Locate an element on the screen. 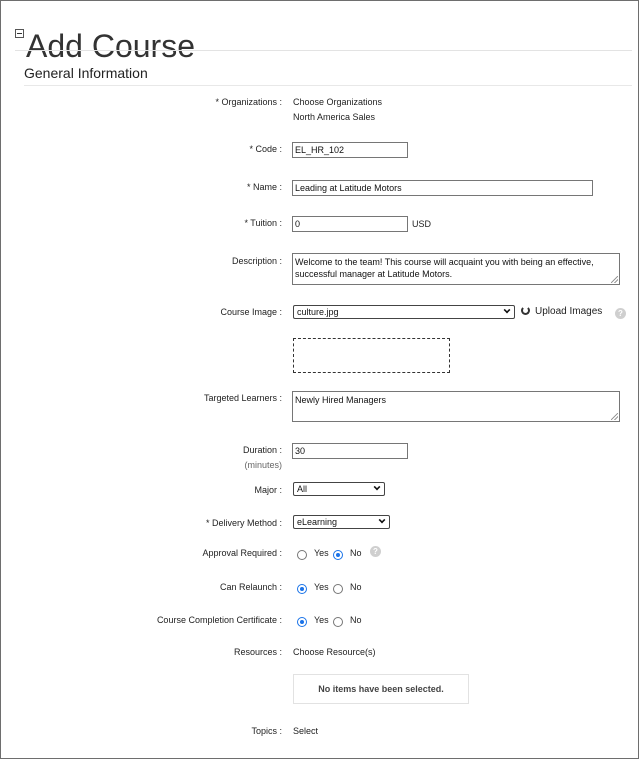  relaunch-no-label: No is located at coordinates (356, 587).